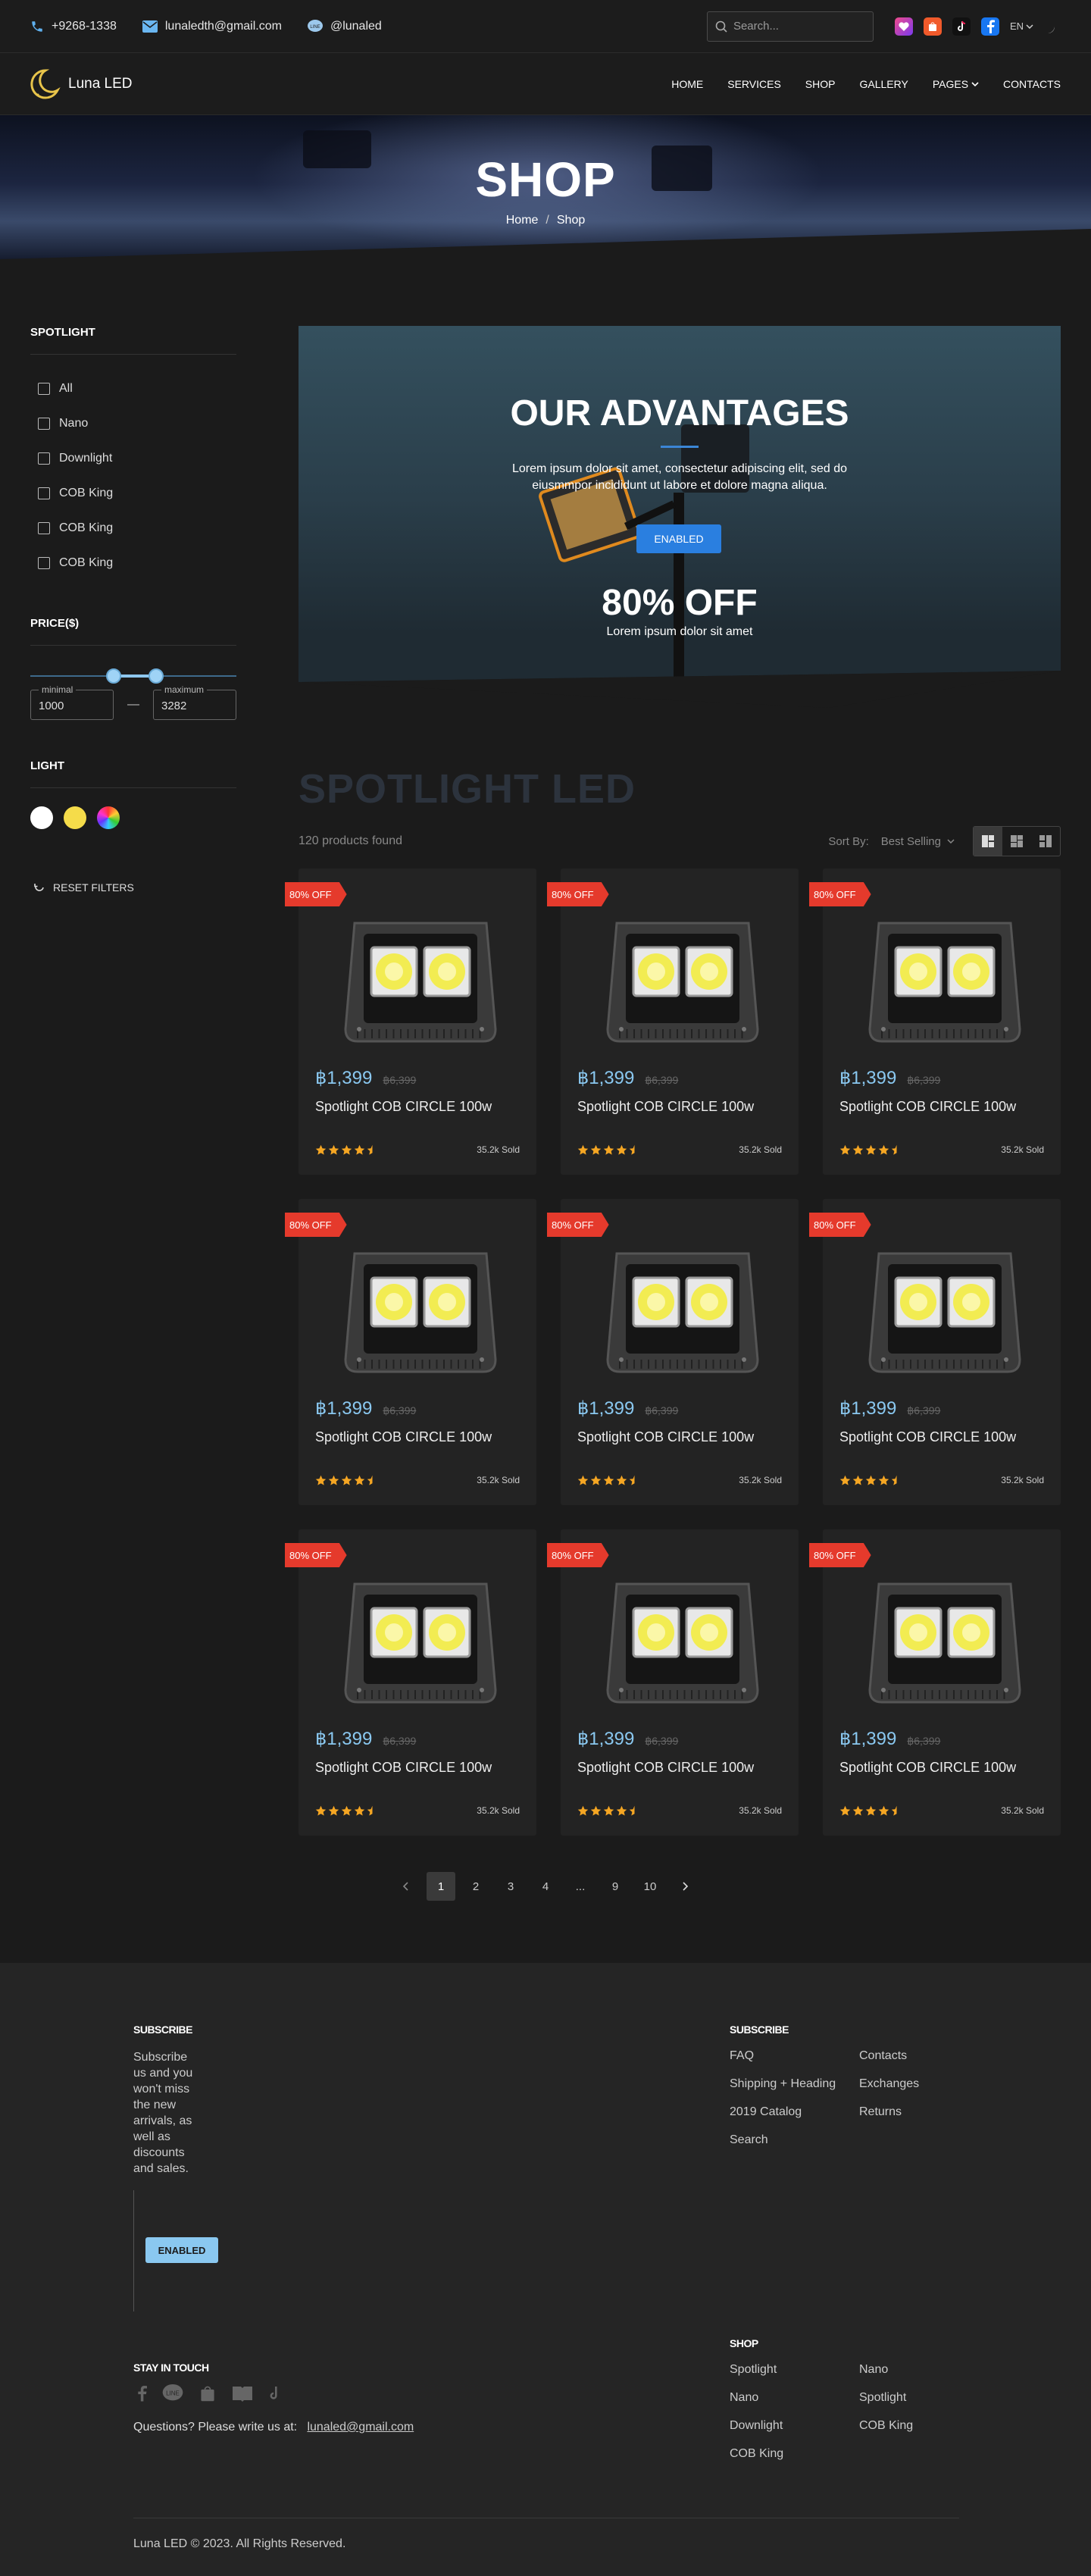 The image size is (1091, 2576). Describe the element at coordinates (133, 888) in the screenshot. I see `reset-filters-button: RESET FILTERS` at that location.